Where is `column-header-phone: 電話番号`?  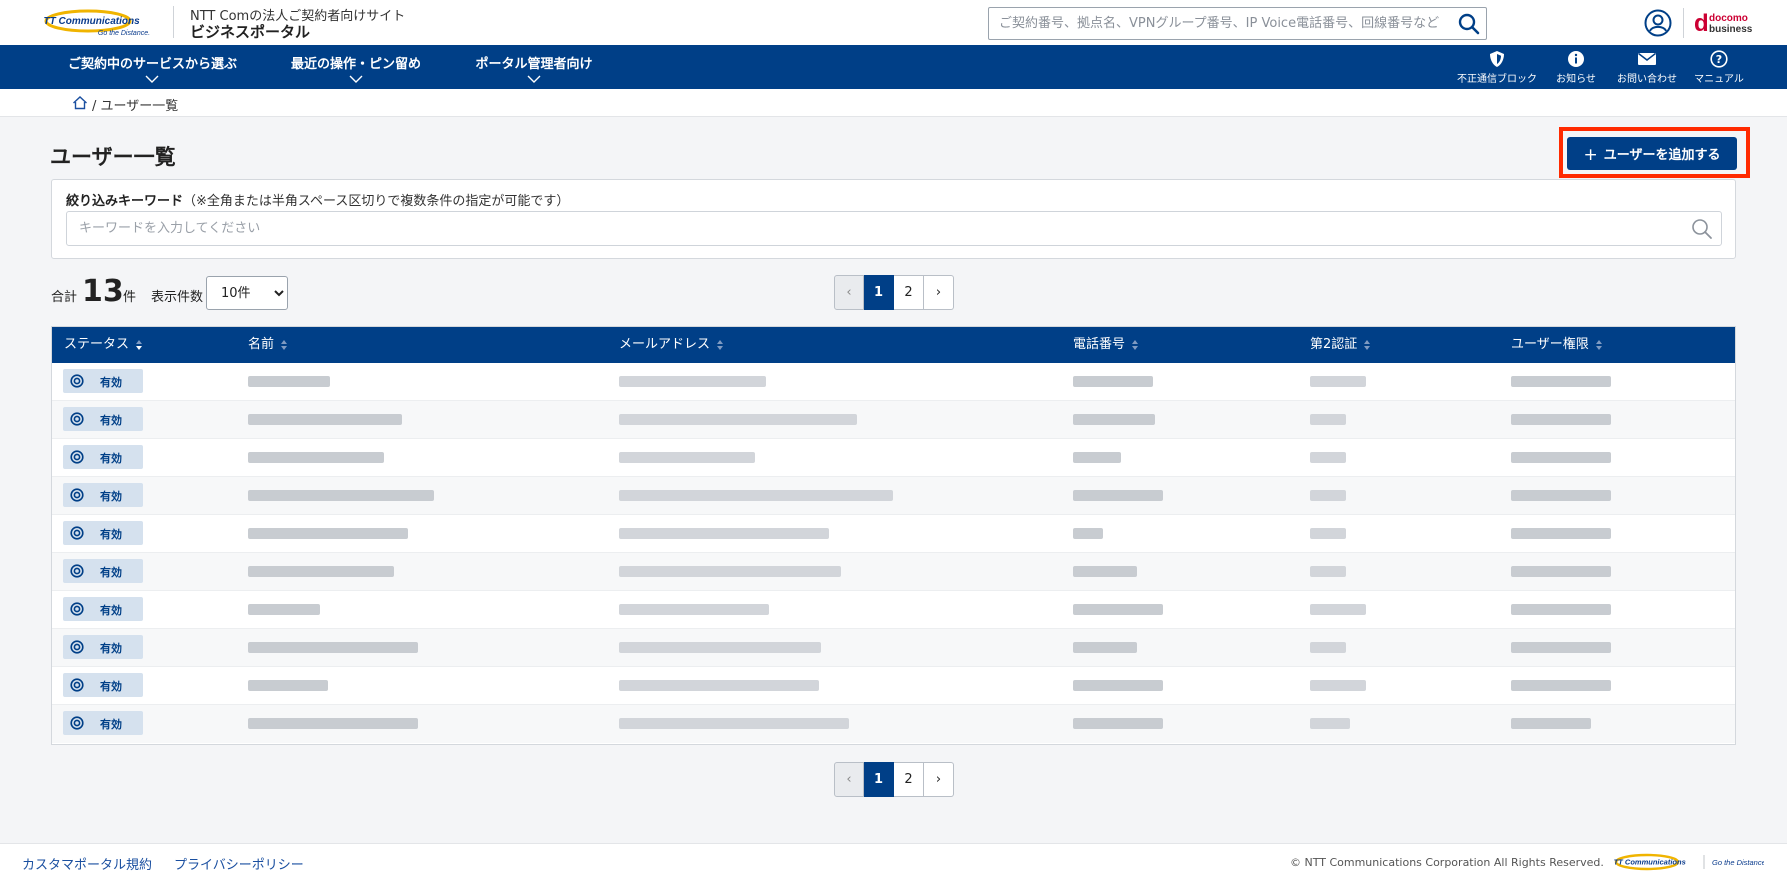 column-header-phone: 電話番号 is located at coordinates (1106, 345).